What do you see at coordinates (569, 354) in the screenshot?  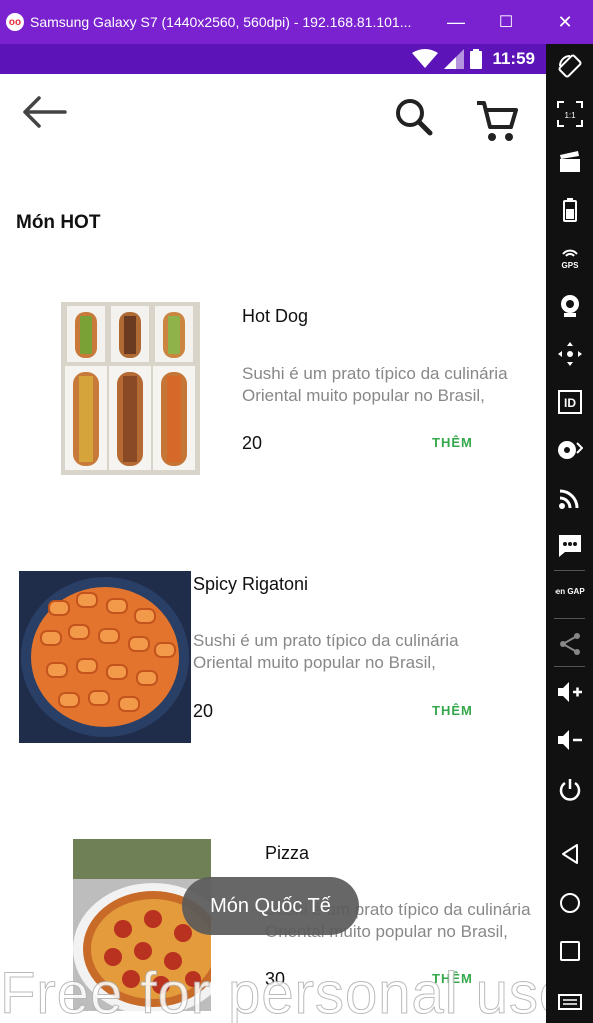 I see `dpad-icon` at bounding box center [569, 354].